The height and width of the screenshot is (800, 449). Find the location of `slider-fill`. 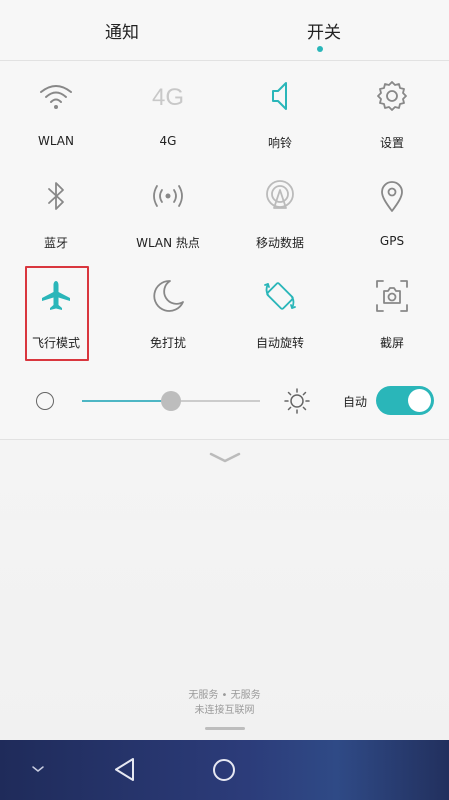

slider-fill is located at coordinates (126, 401).